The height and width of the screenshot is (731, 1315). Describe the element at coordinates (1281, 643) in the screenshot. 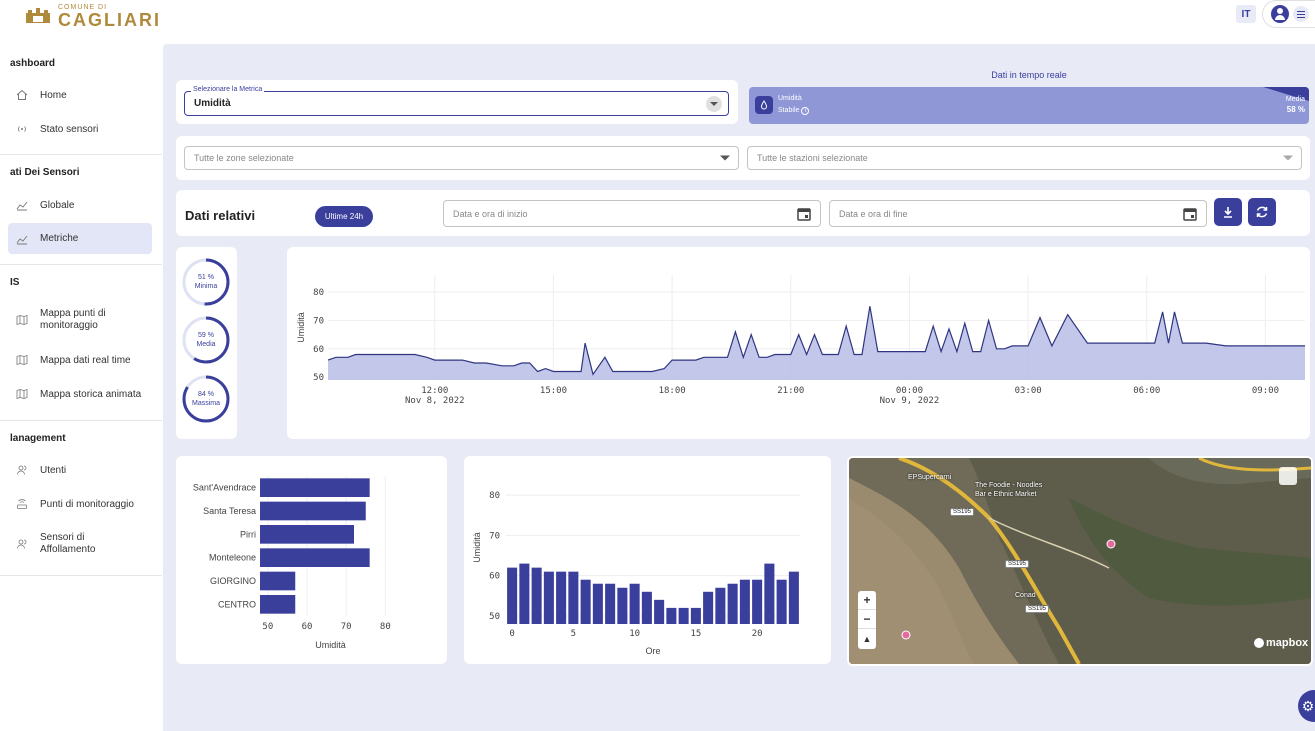

I see `mapbox-logo: mapbox` at that location.